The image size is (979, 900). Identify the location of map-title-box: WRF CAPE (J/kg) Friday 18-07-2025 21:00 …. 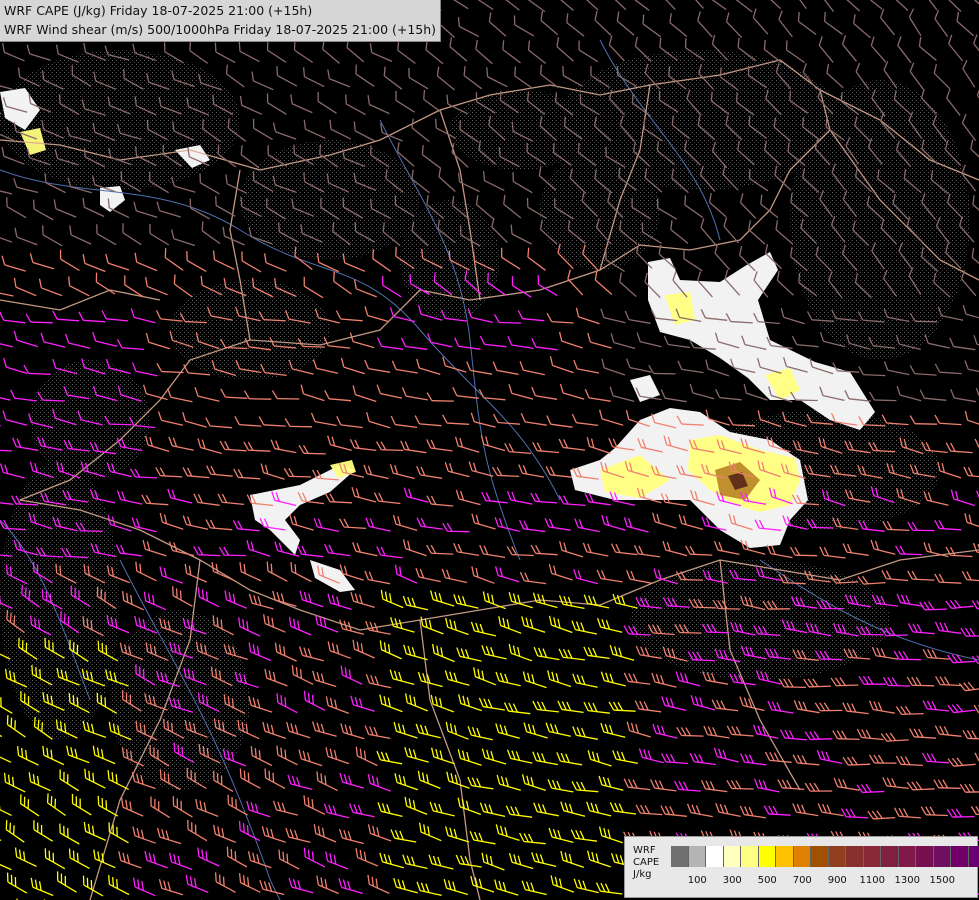
(221, 21).